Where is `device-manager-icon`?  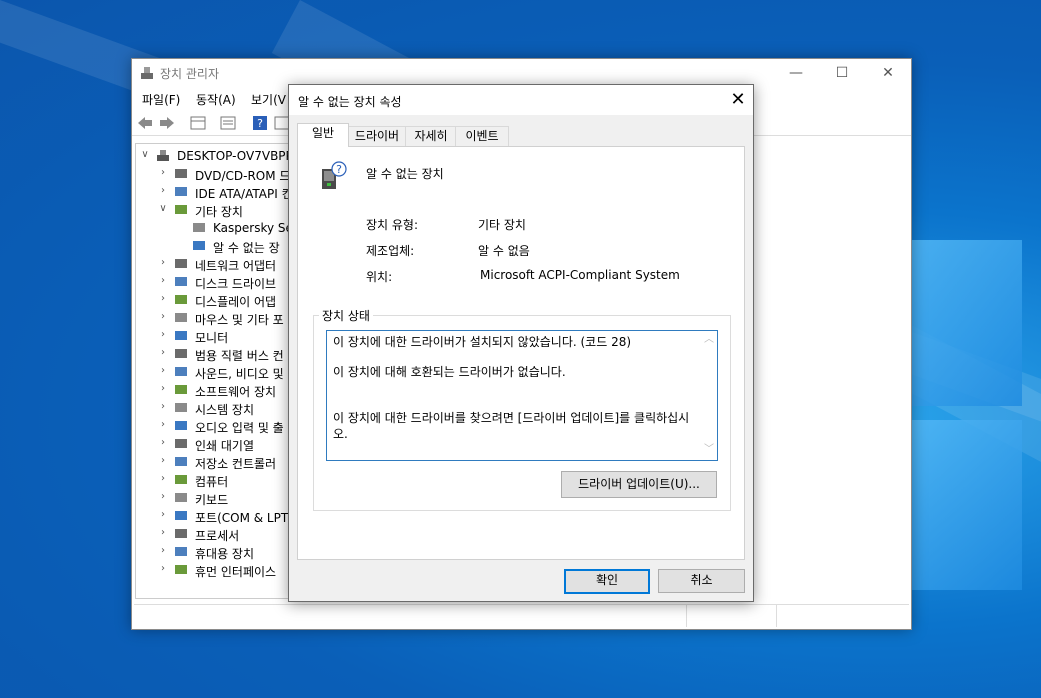 device-manager-icon is located at coordinates (147, 73).